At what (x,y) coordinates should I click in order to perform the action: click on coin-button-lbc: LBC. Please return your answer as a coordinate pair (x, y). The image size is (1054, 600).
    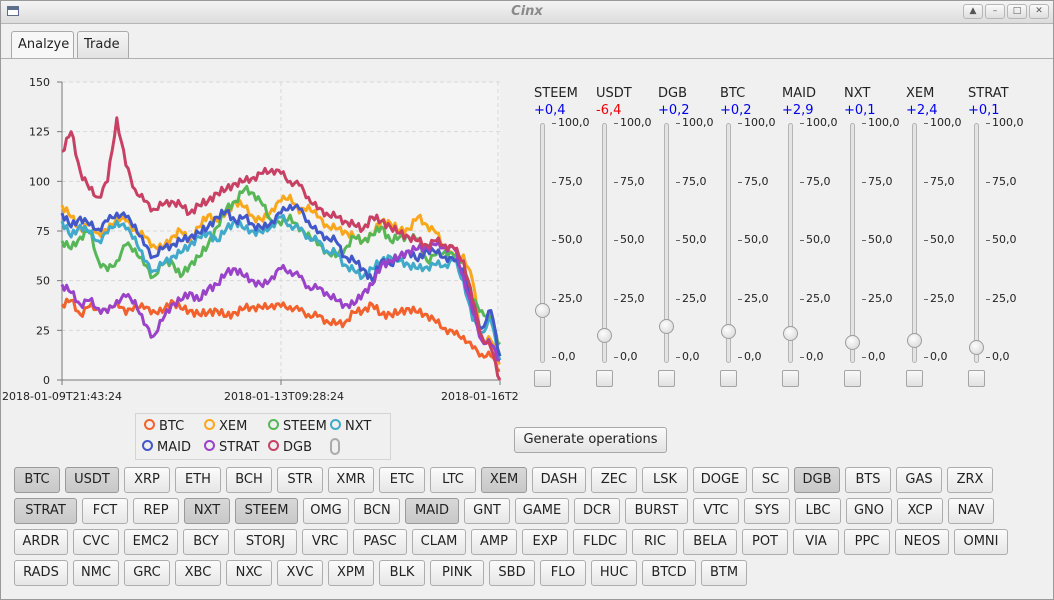
    Looking at the image, I should click on (818, 511).